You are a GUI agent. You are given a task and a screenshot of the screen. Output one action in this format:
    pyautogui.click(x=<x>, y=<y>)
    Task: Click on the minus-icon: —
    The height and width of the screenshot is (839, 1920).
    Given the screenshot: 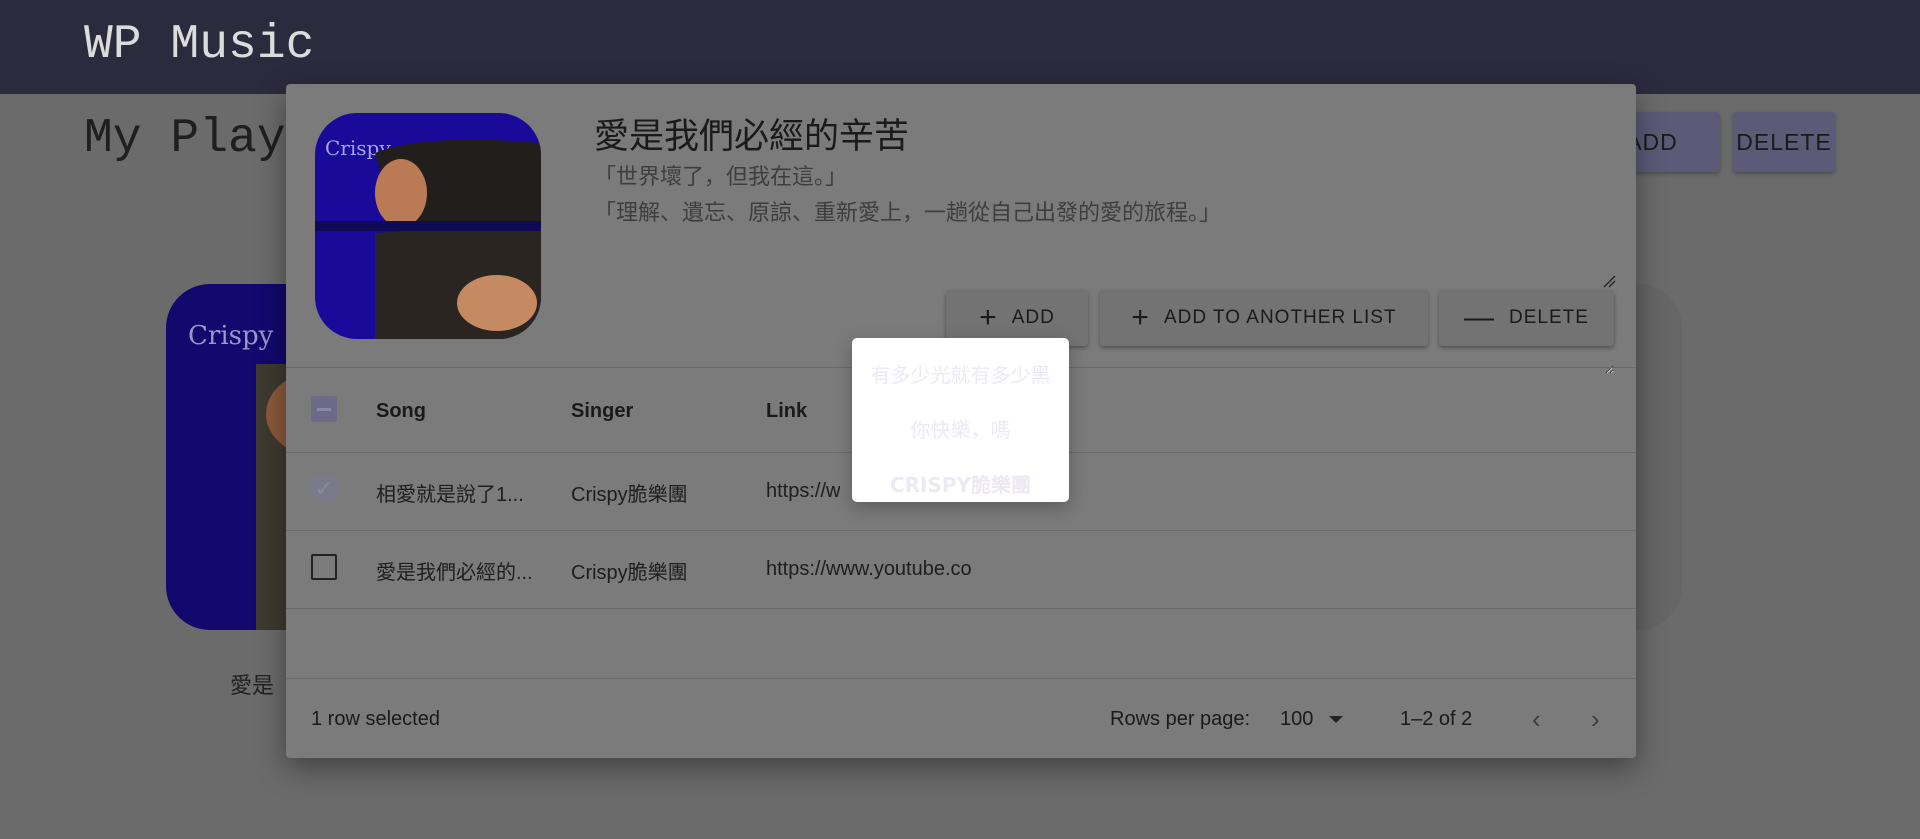 What is the action you would take?
    pyautogui.click(x=1480, y=317)
    